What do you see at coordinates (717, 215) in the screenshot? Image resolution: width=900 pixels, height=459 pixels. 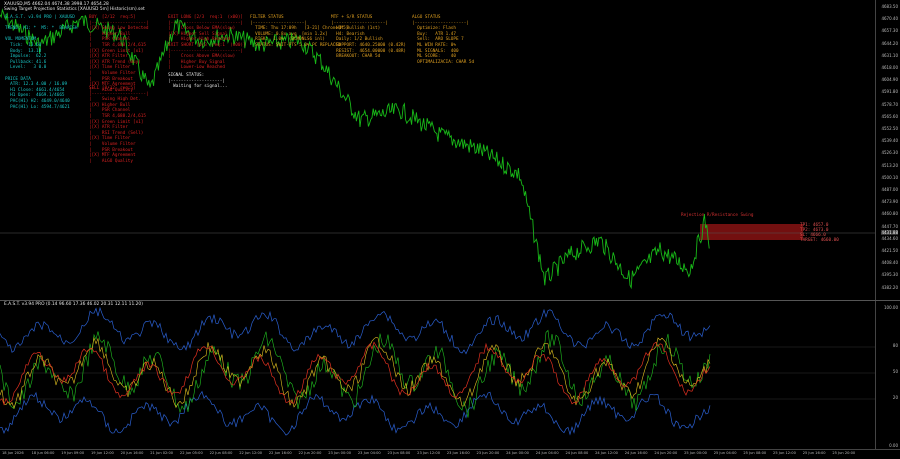 I see `zone-label: Rejection R/Resistance Swing` at bounding box center [717, 215].